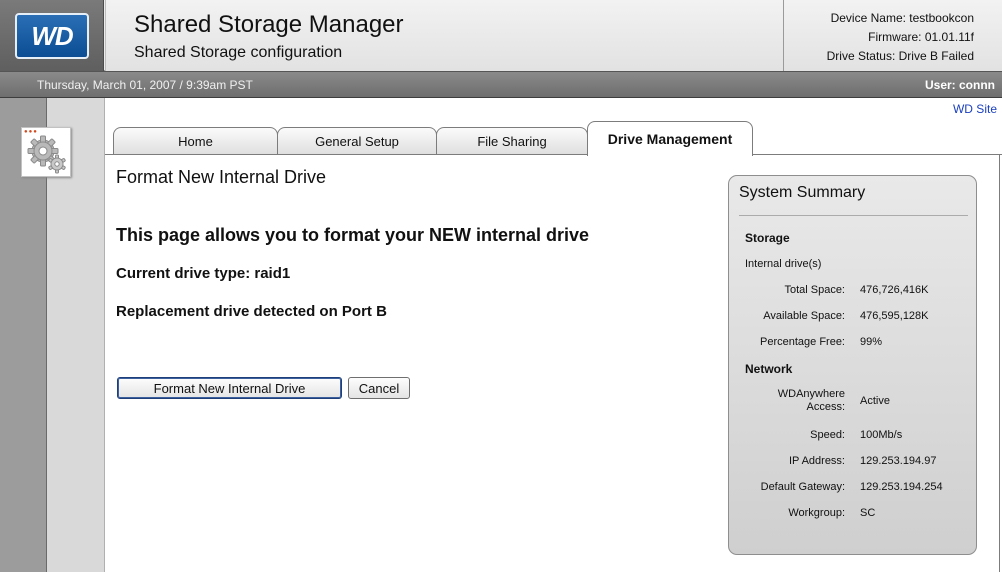 Image resolution: width=1002 pixels, height=572 pixels. Describe the element at coordinates (802, 487) in the screenshot. I see `default-gateway-label: Default Gateway:` at that location.